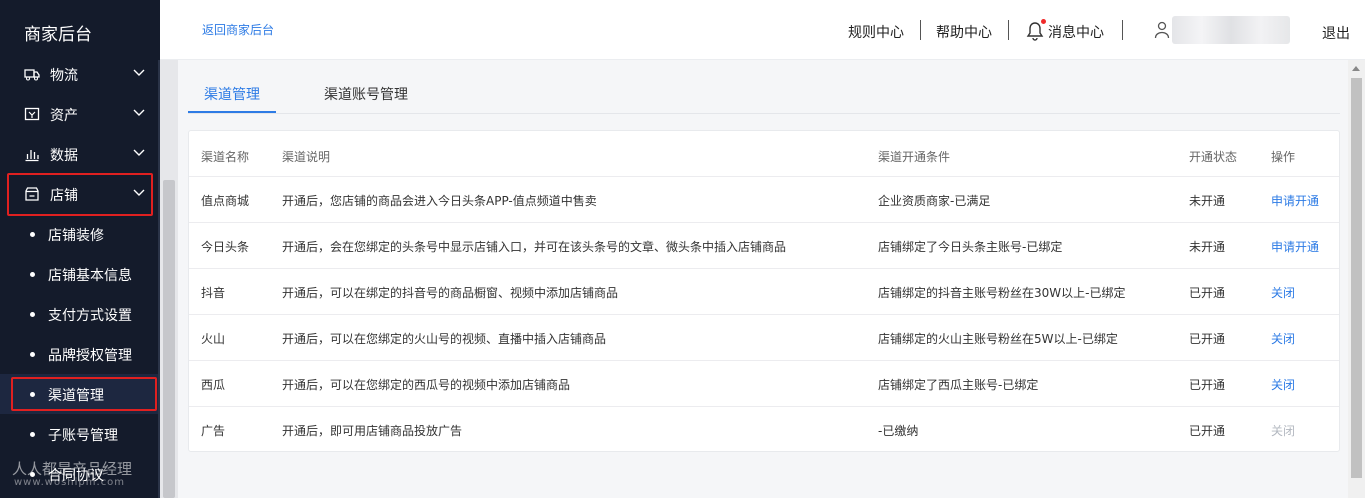 The image size is (1365, 498). What do you see at coordinates (32, 75) in the screenshot?
I see `truck-icon` at bounding box center [32, 75].